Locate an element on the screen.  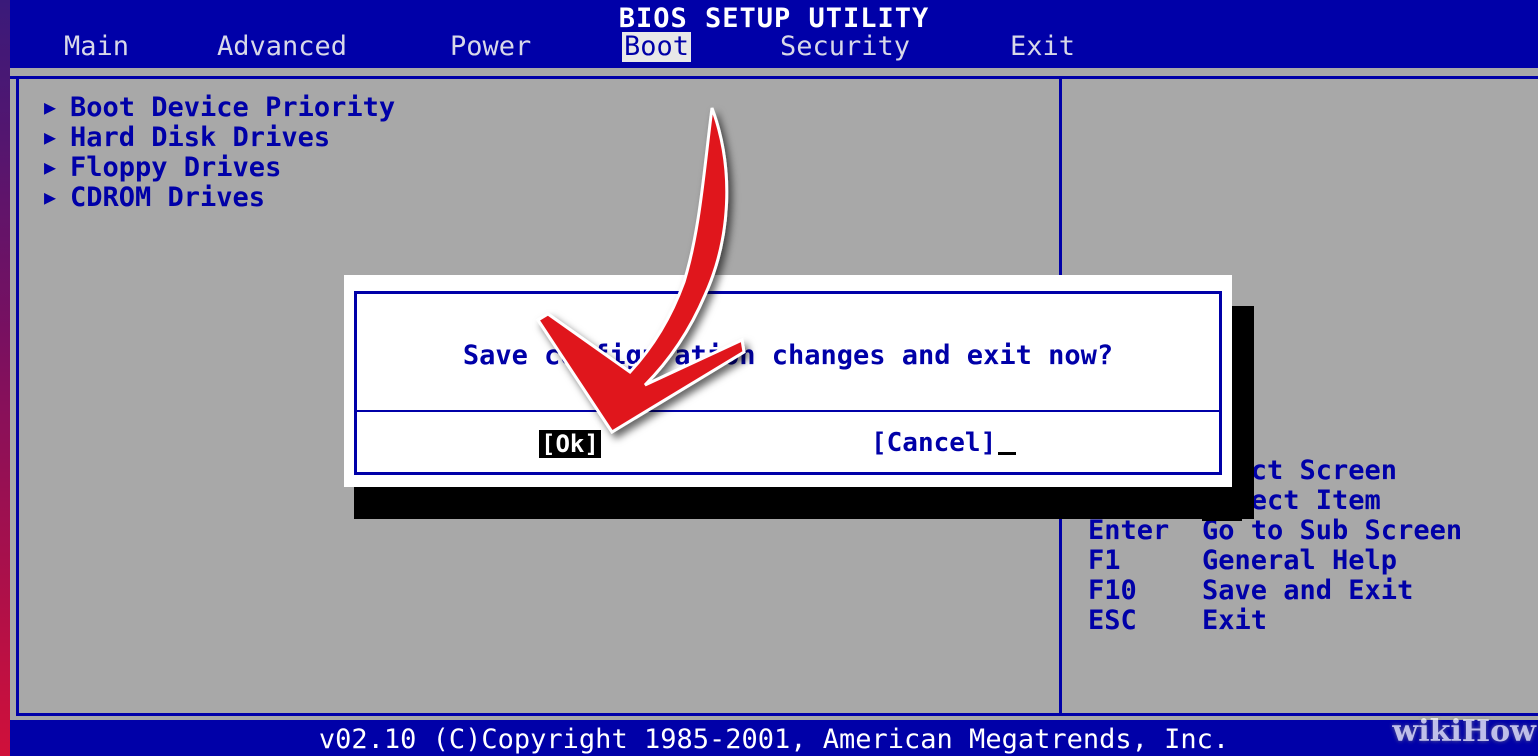
red-arrow-annotation-icon is located at coordinates (640, 271).